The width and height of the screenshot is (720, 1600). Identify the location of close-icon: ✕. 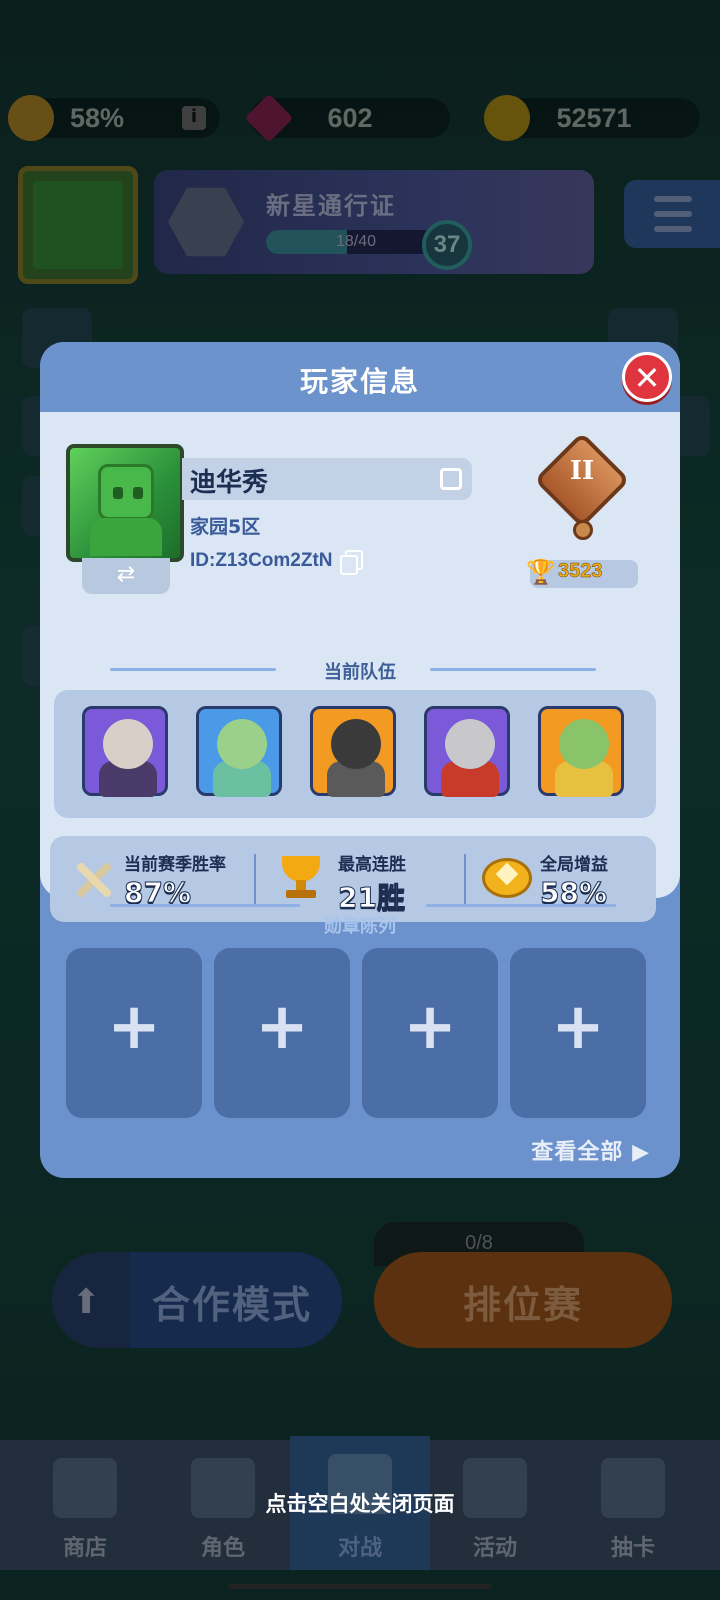
(647, 377).